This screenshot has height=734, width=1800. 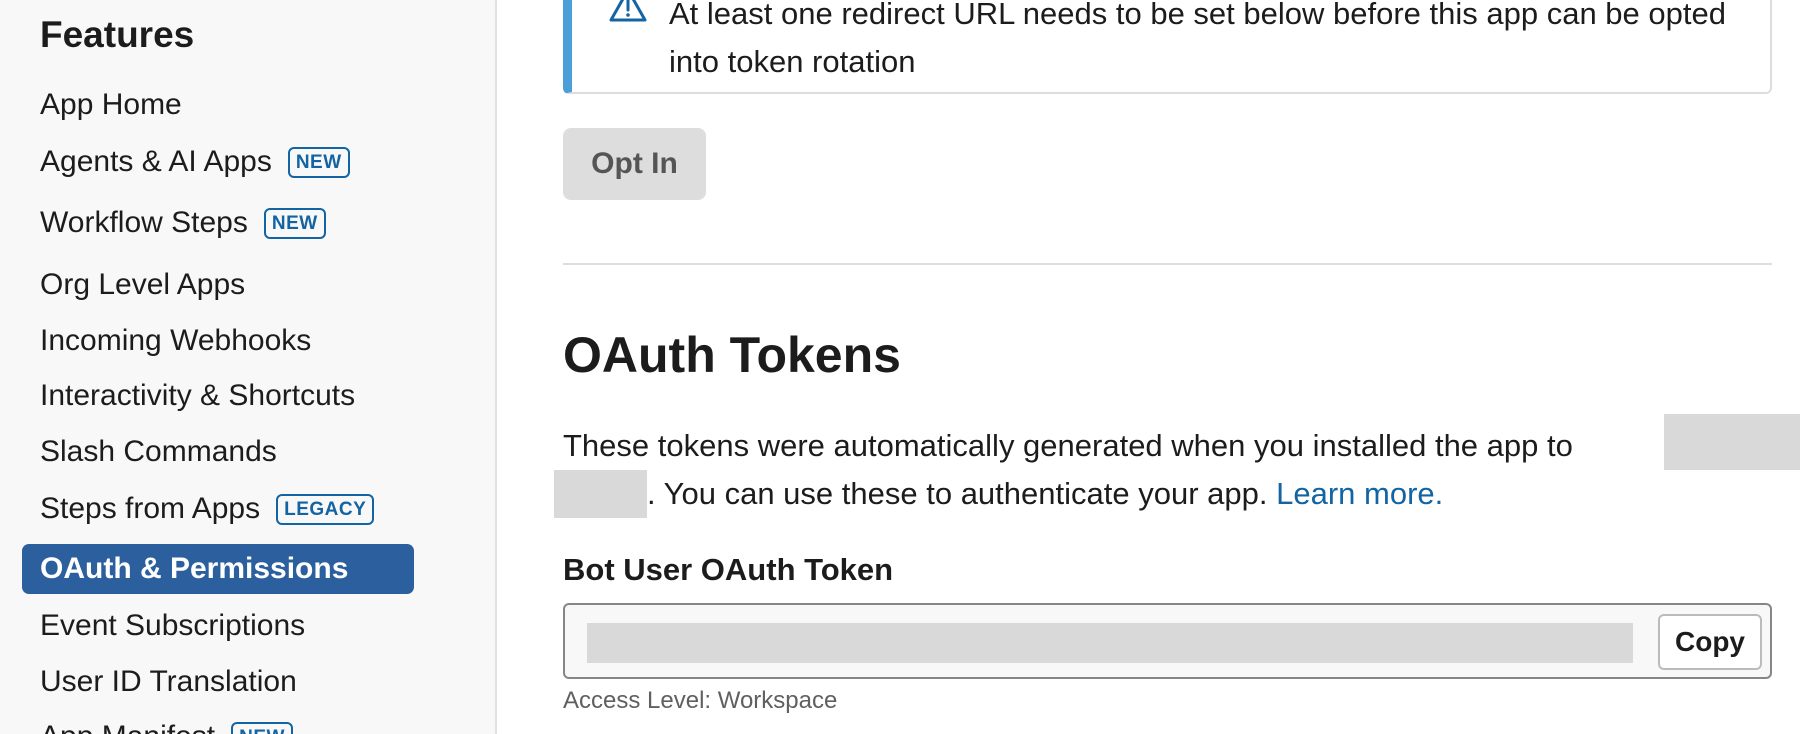 I want to click on legacy-badge: LEGACY, so click(x=325, y=509).